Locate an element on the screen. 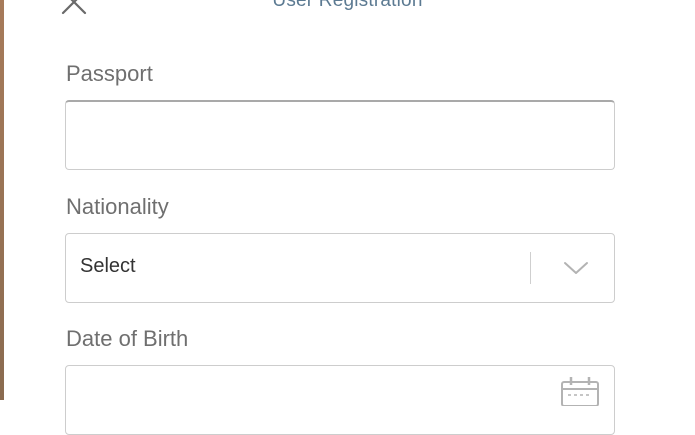  dob-field is located at coordinates (340, 400).